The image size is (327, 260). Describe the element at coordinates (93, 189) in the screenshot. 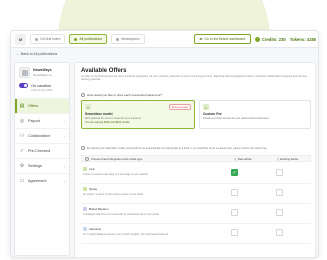

I see `row-name: Quote` at that location.